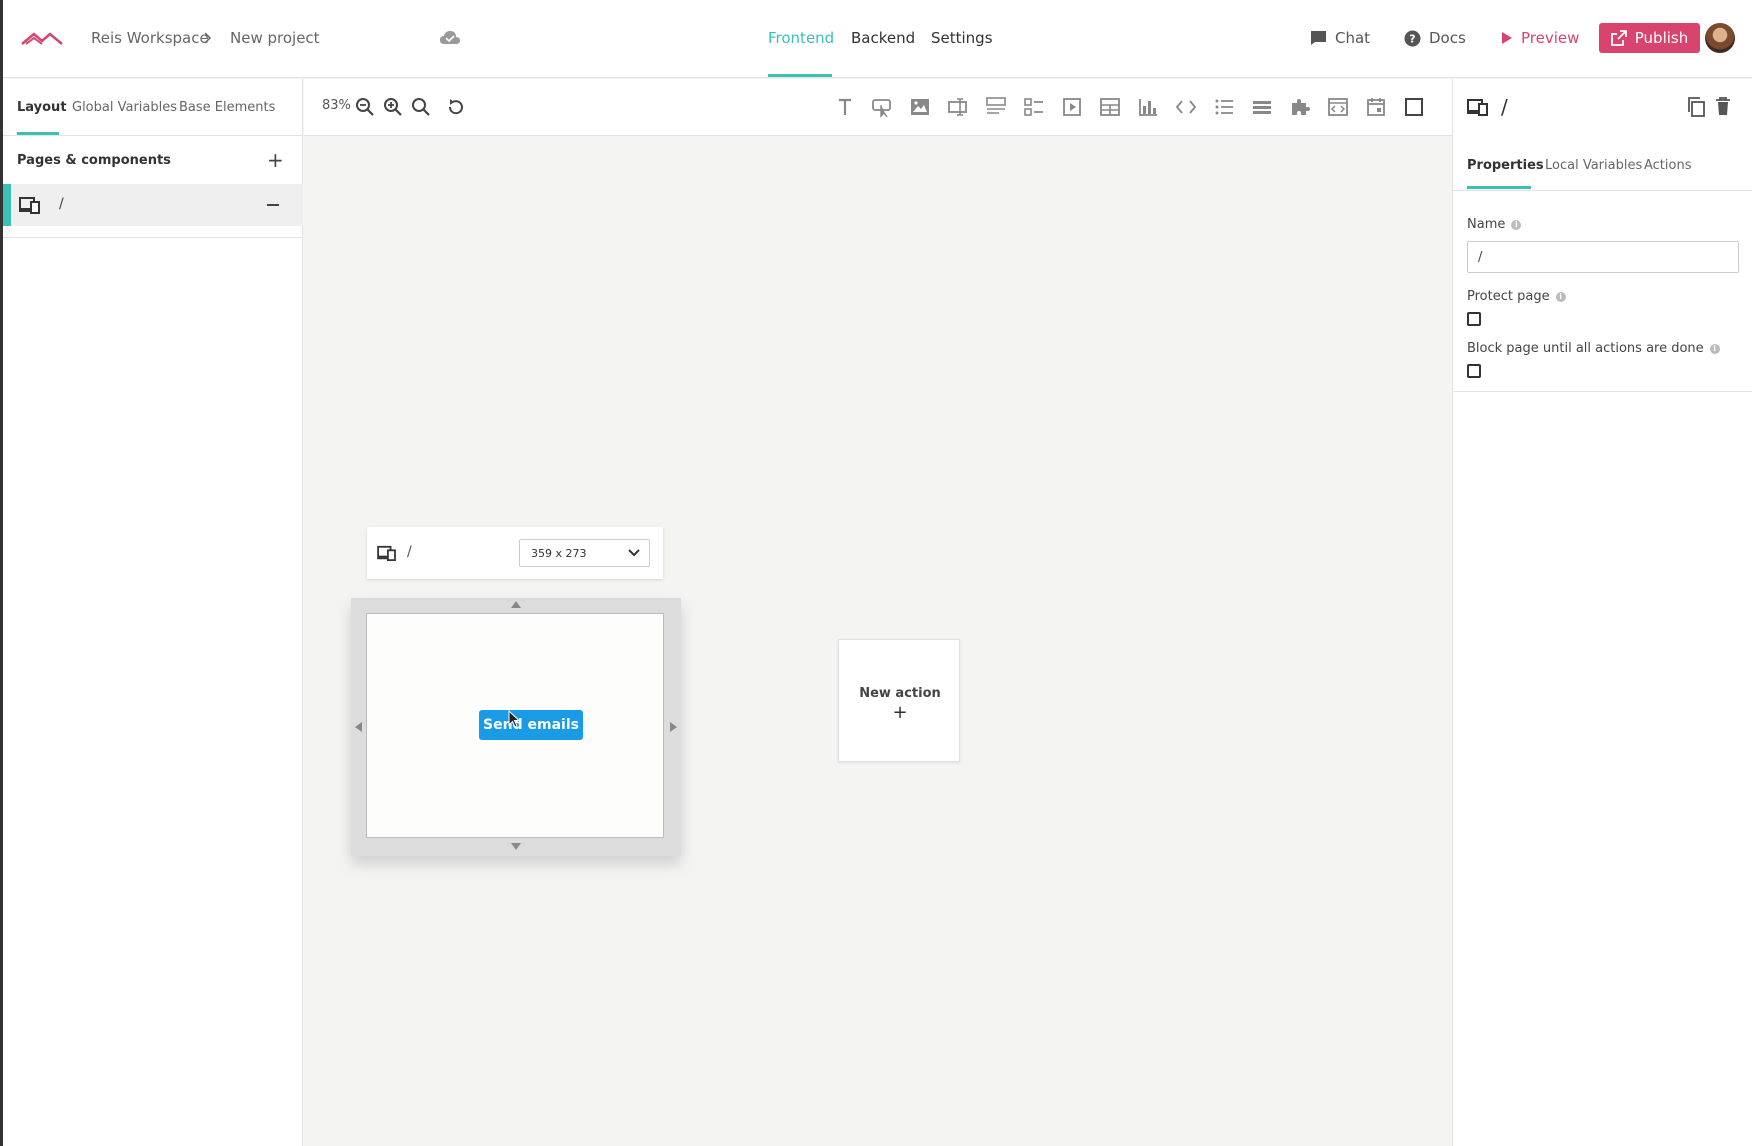  I want to click on name-label-text: Name, so click(1486, 224).